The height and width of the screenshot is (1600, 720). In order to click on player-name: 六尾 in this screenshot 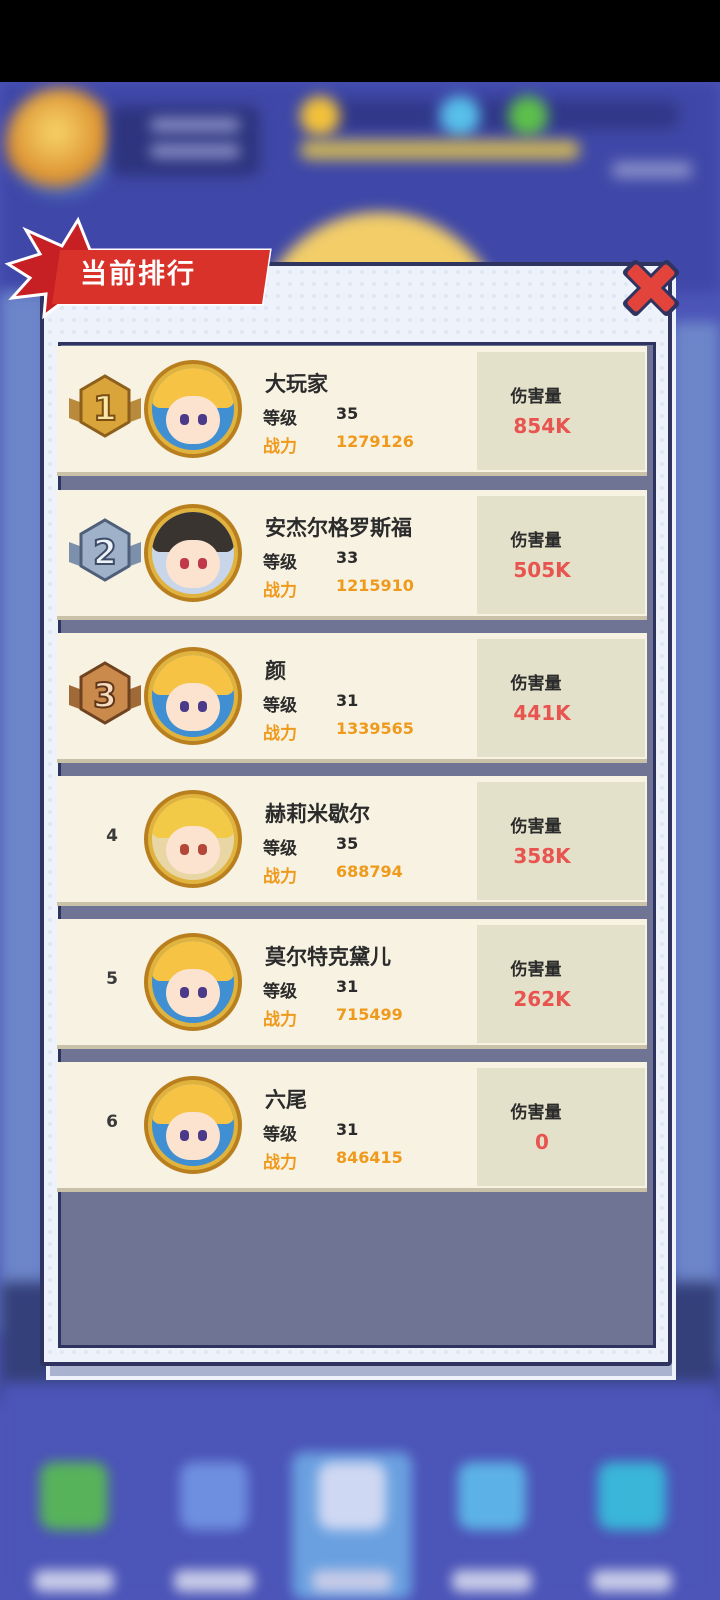, I will do `click(286, 1100)`.